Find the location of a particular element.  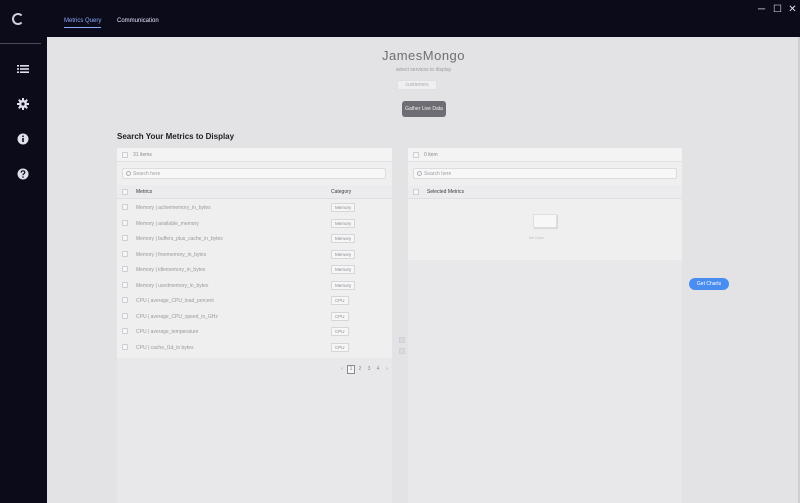

page-4-button: 4 is located at coordinates (378, 369).